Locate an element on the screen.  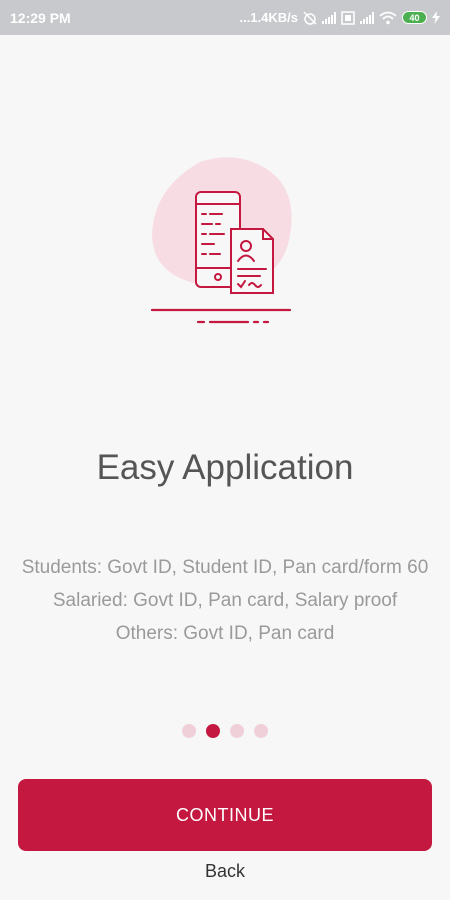
requirements-others: Others: Govt ID, Pan card is located at coordinates (225, 633).